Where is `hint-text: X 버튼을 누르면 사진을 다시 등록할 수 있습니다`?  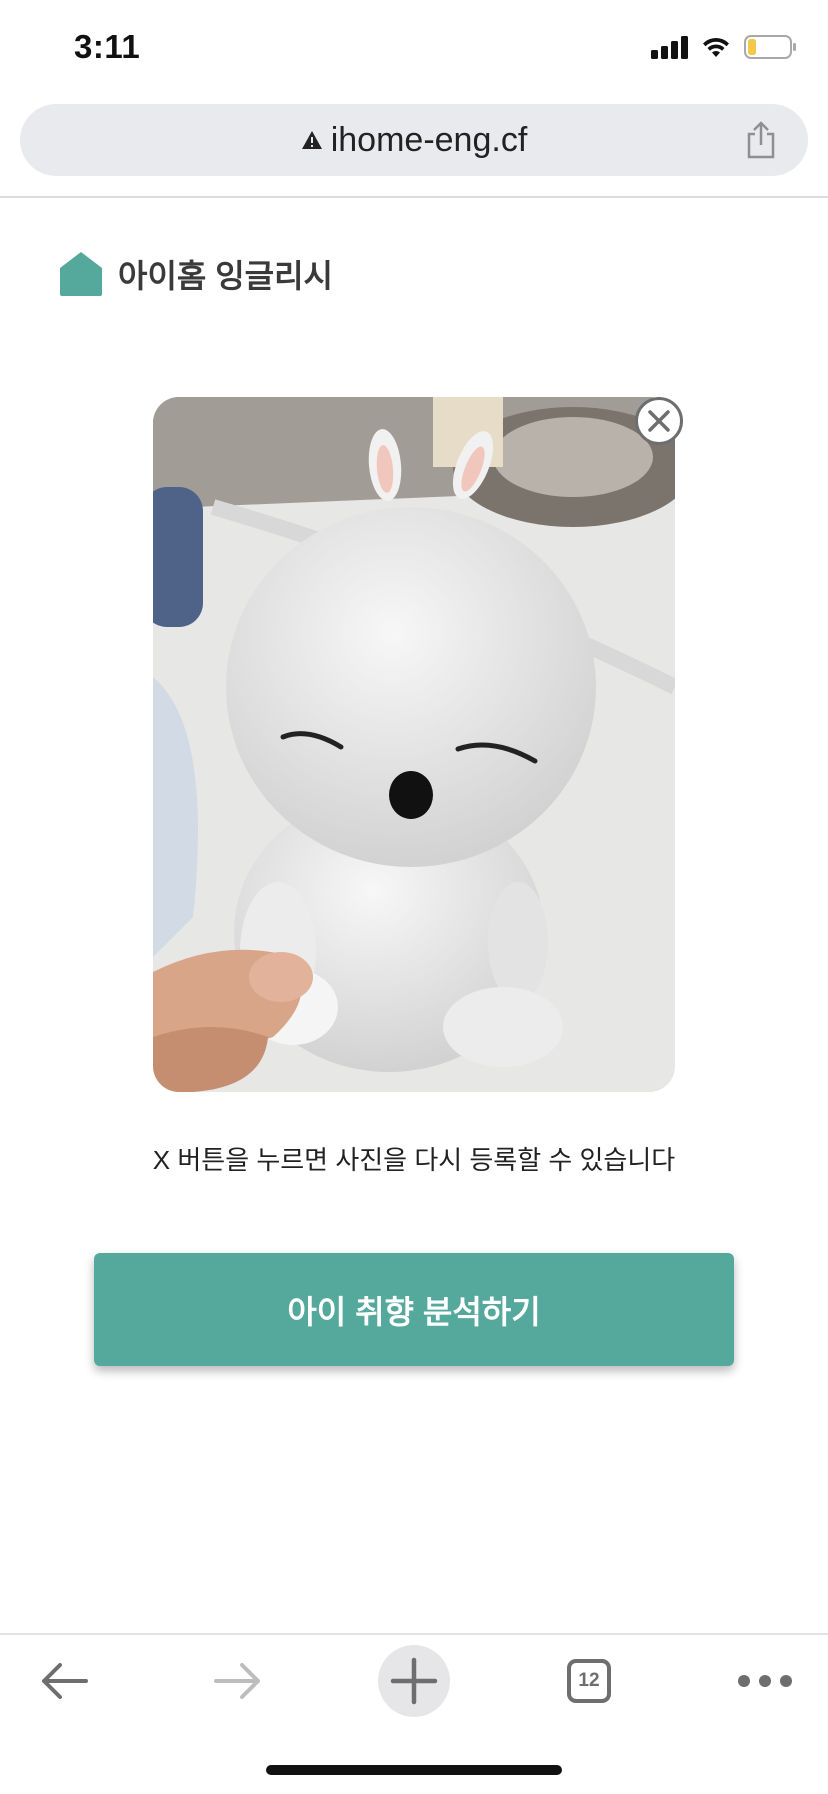 hint-text: X 버튼을 누르면 사진을 다시 등록할 수 있습니다 is located at coordinates (414, 1160).